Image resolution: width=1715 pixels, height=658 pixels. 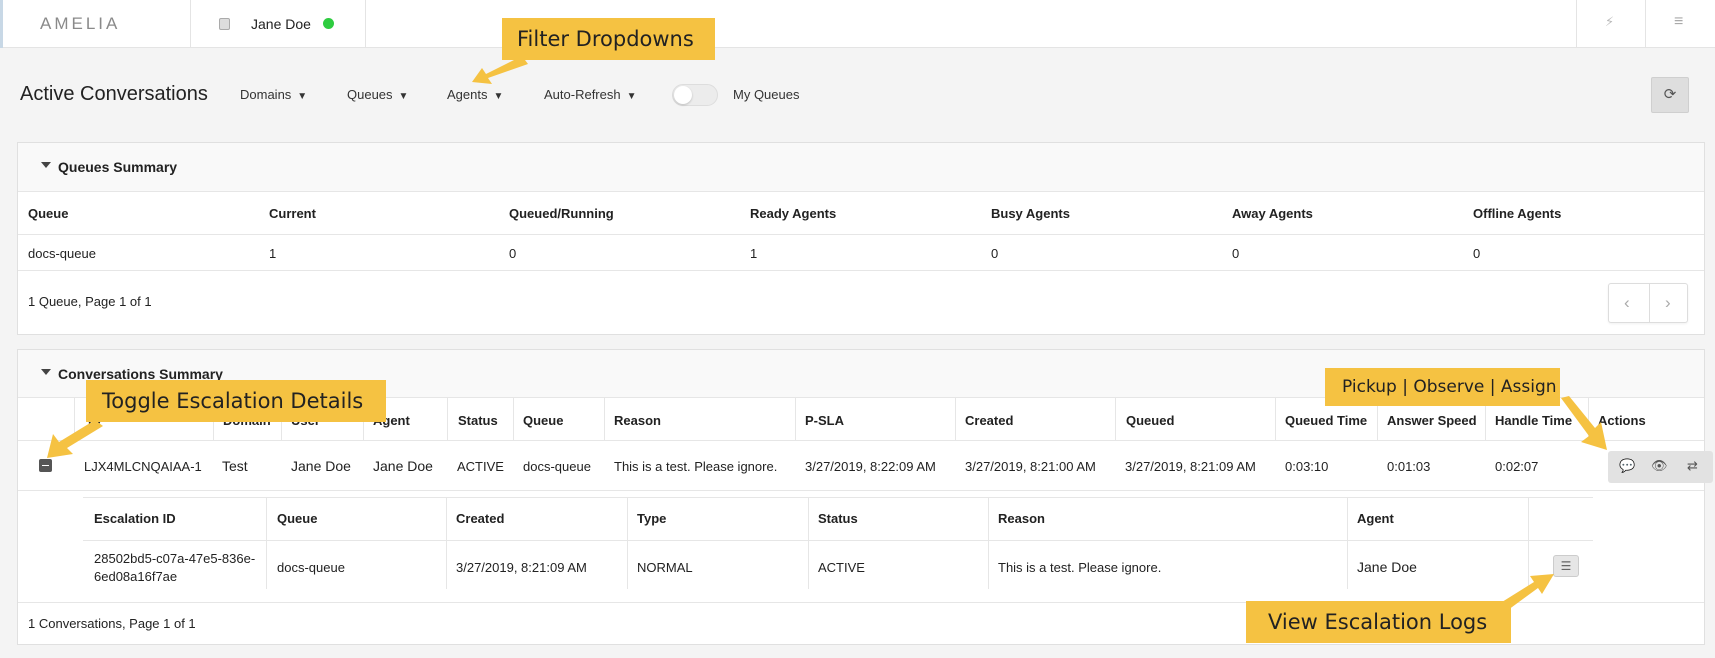 What do you see at coordinates (995, 253) in the screenshot?
I see `busy-agents-cell: 0` at bounding box center [995, 253].